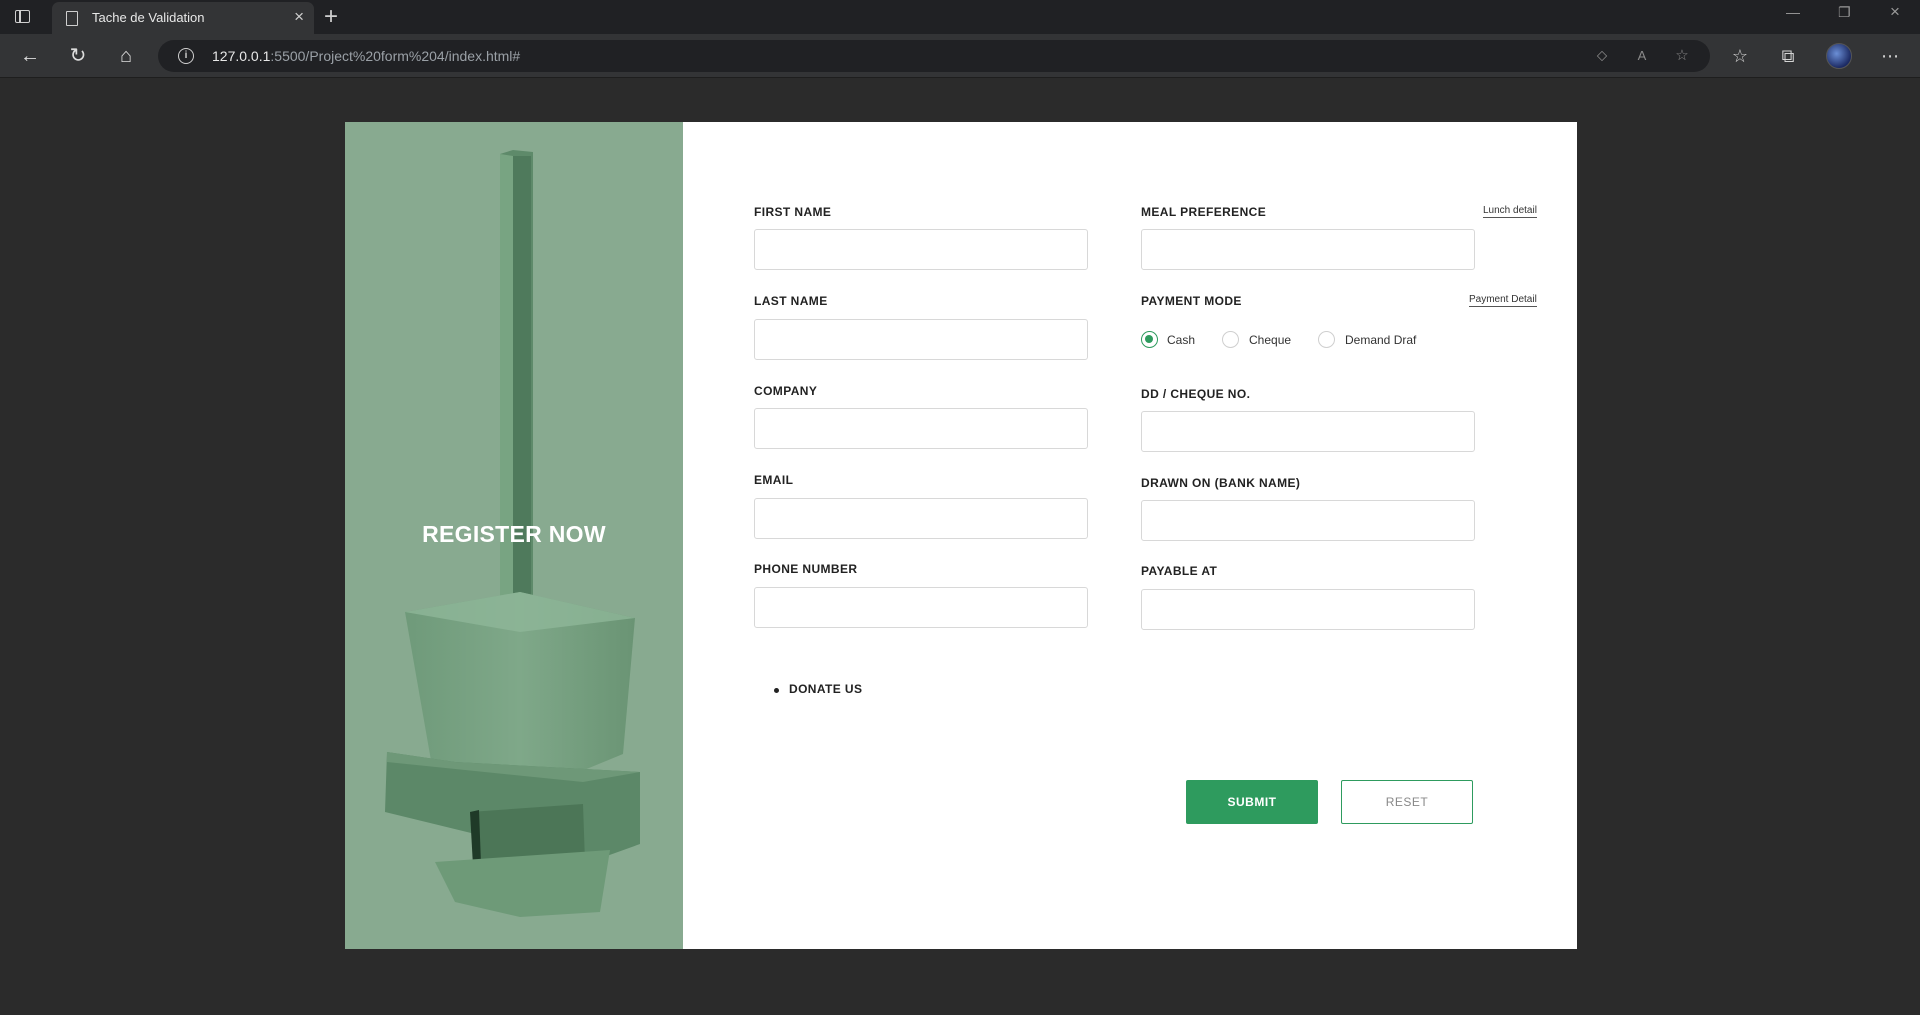  What do you see at coordinates (1510, 211) in the screenshot?
I see `lunch-detail-link: Lunch detail` at bounding box center [1510, 211].